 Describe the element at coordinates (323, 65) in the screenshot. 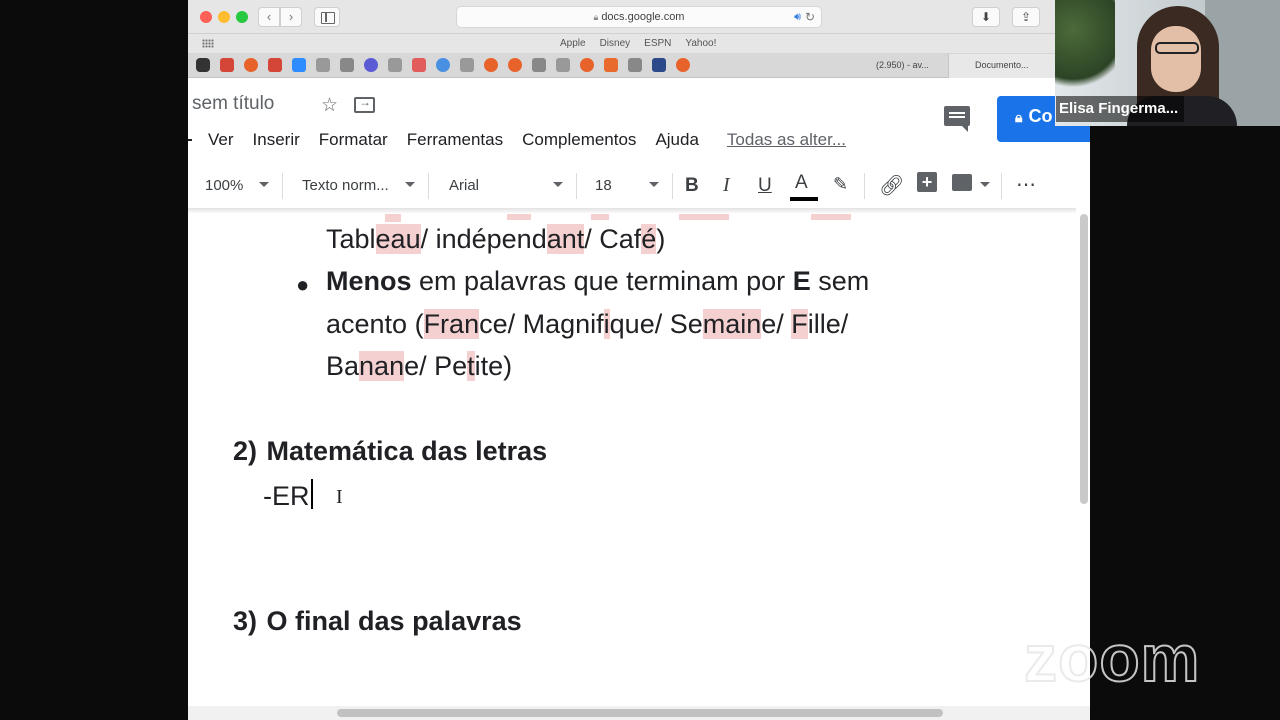

I see `tab-l-icon` at that location.